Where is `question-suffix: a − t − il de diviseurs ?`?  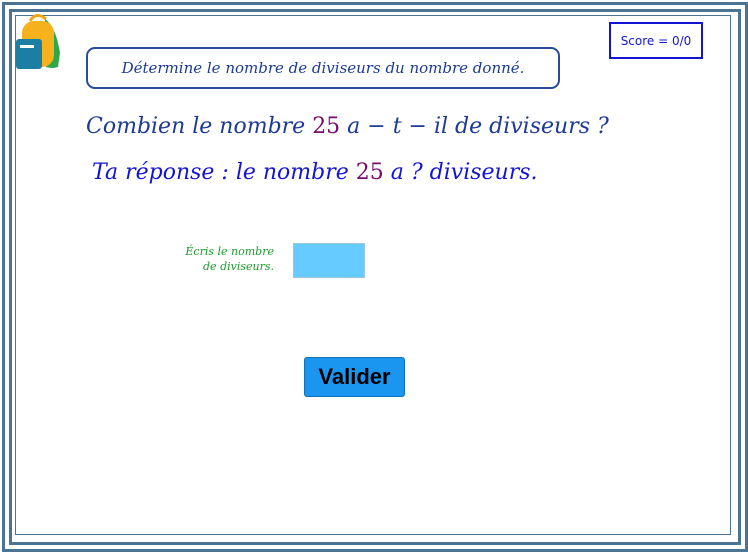 question-suffix: a − t − il de diviseurs ? is located at coordinates (474, 126).